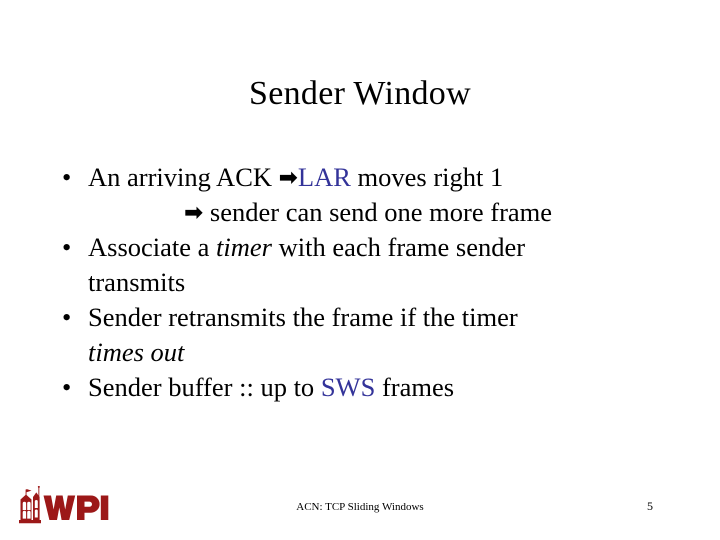 The height and width of the screenshot is (540, 720). Describe the element at coordinates (378, 212) in the screenshot. I see `bullet1-continuation-text: sender can send one more frame` at that location.